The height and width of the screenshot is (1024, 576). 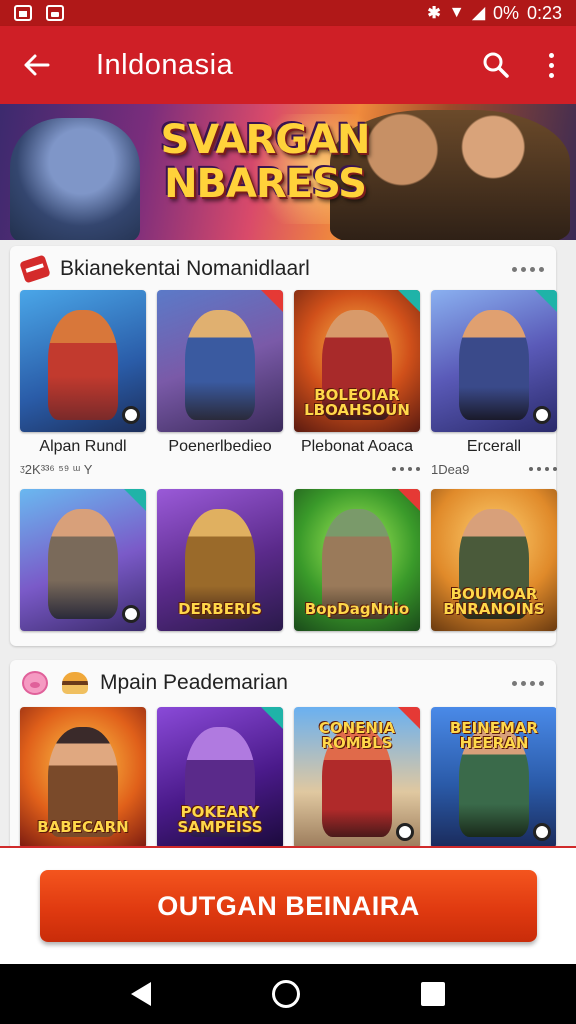 What do you see at coordinates (494, 469) in the screenshot?
I see `game-sub: 1Dea9` at bounding box center [494, 469].